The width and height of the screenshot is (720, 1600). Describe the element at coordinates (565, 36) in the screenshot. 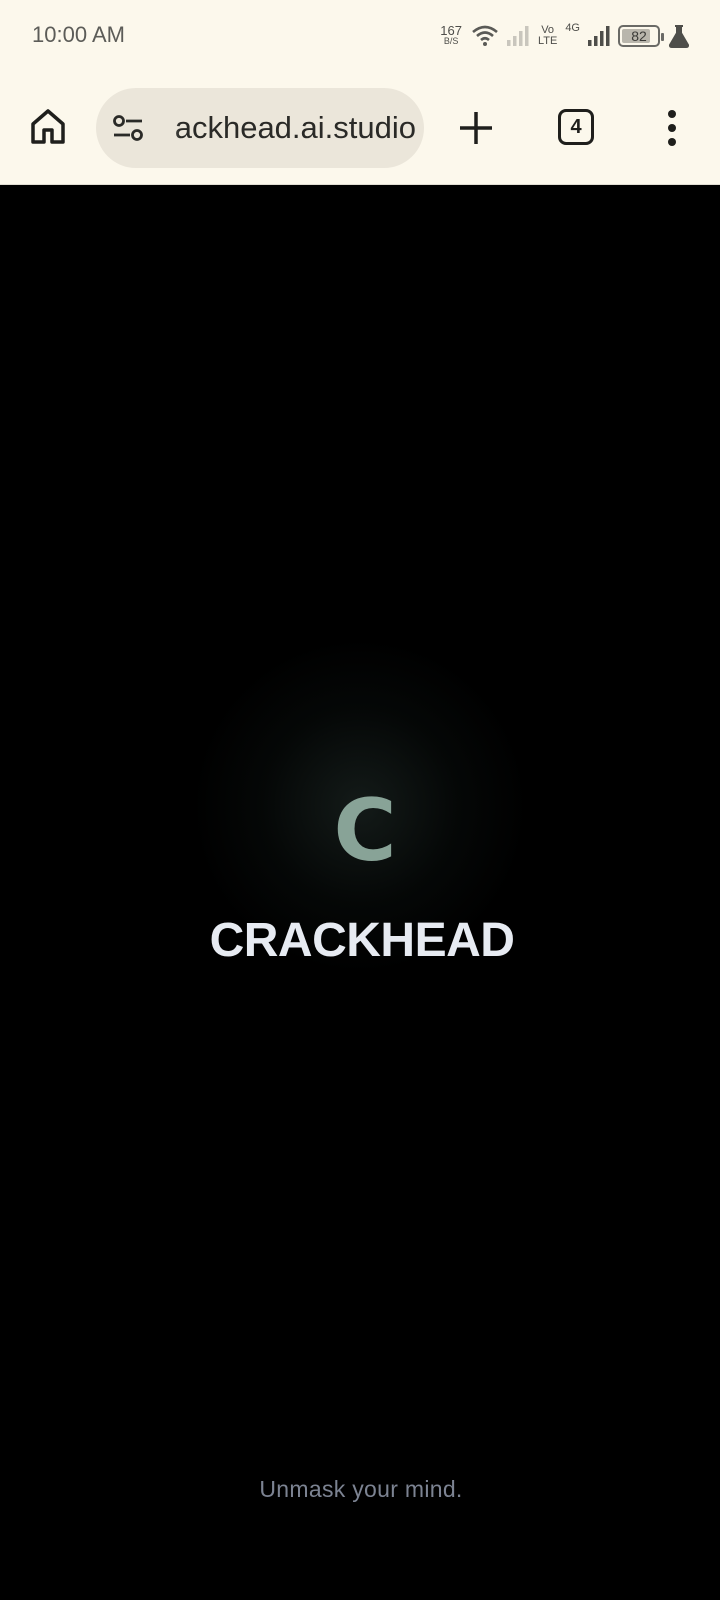

I see `status-icons: 167 B/S Vo LTE 4G 82` at that location.